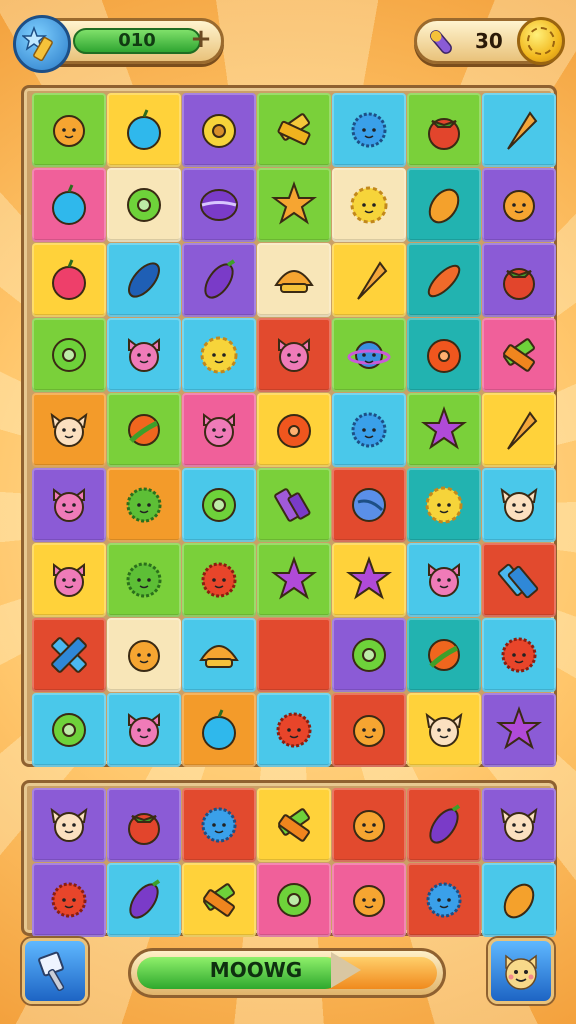 This screenshot has width=576, height=1024. What do you see at coordinates (201, 40) in the screenshot?
I see `add-button: +` at bounding box center [201, 40].